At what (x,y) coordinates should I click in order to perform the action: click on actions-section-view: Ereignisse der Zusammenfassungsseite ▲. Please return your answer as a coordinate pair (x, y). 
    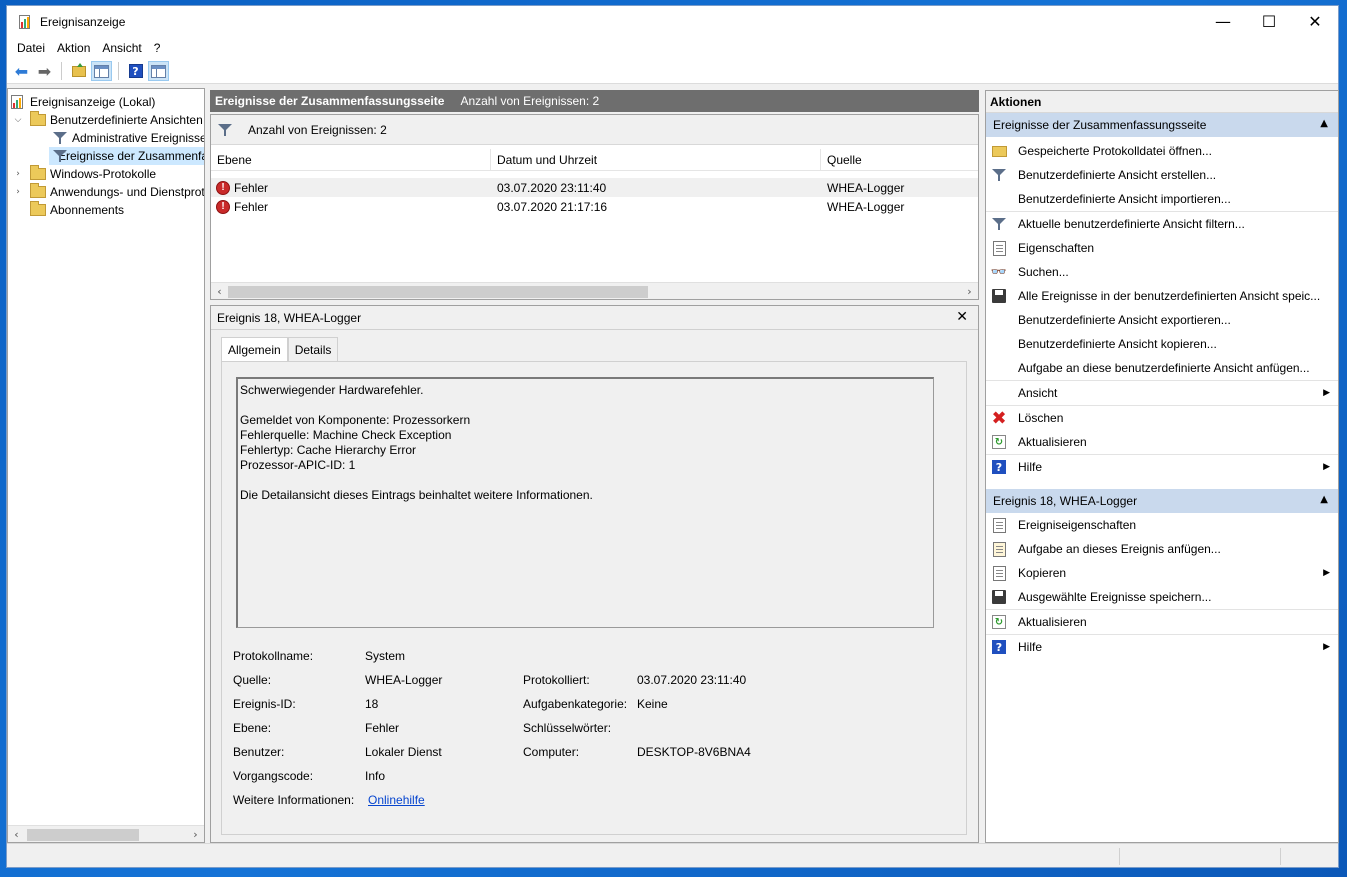
    Looking at the image, I should click on (1162, 125).